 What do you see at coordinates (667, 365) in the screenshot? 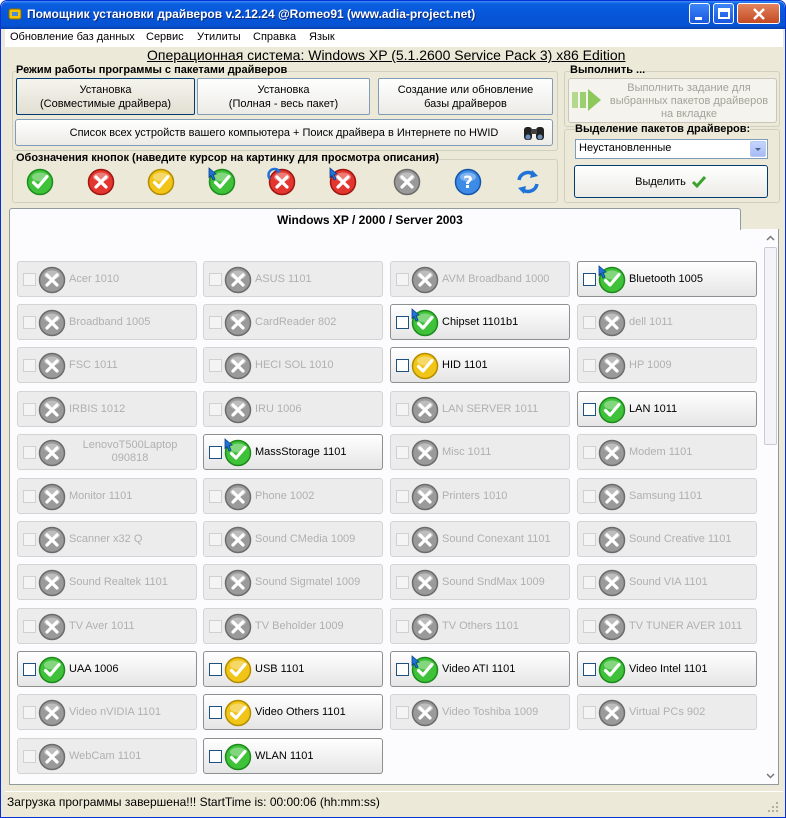
I see `package-button: HP 1009` at bounding box center [667, 365].